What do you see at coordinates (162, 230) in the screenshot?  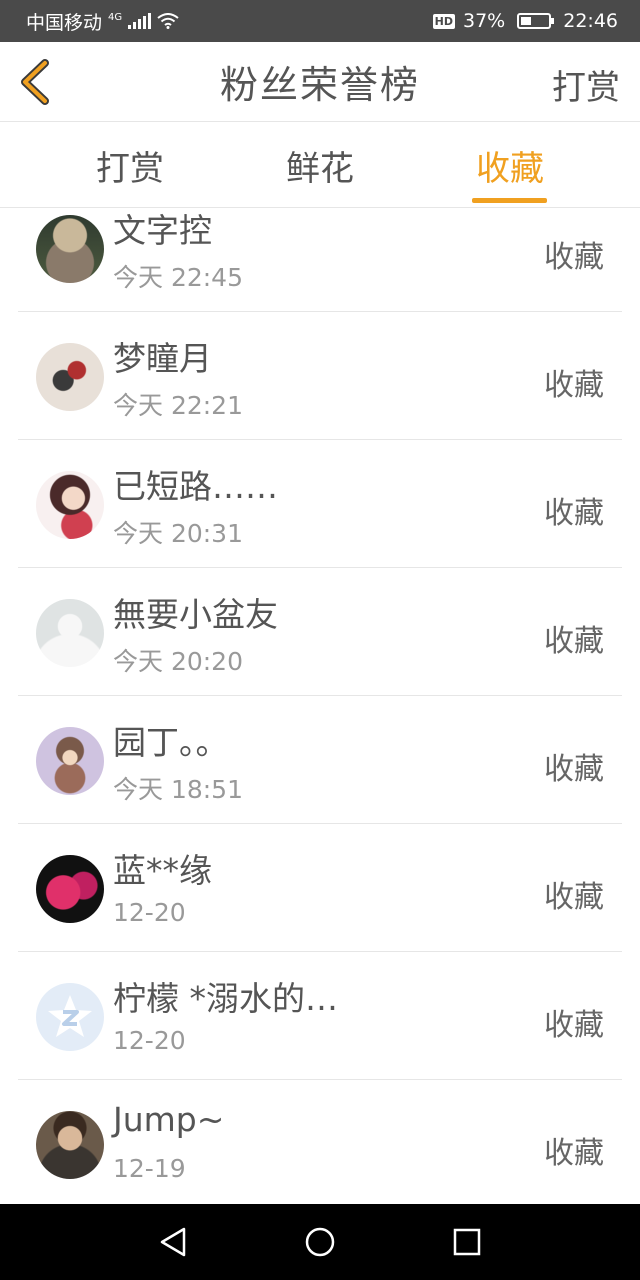 I see `user-name: 文字控` at bounding box center [162, 230].